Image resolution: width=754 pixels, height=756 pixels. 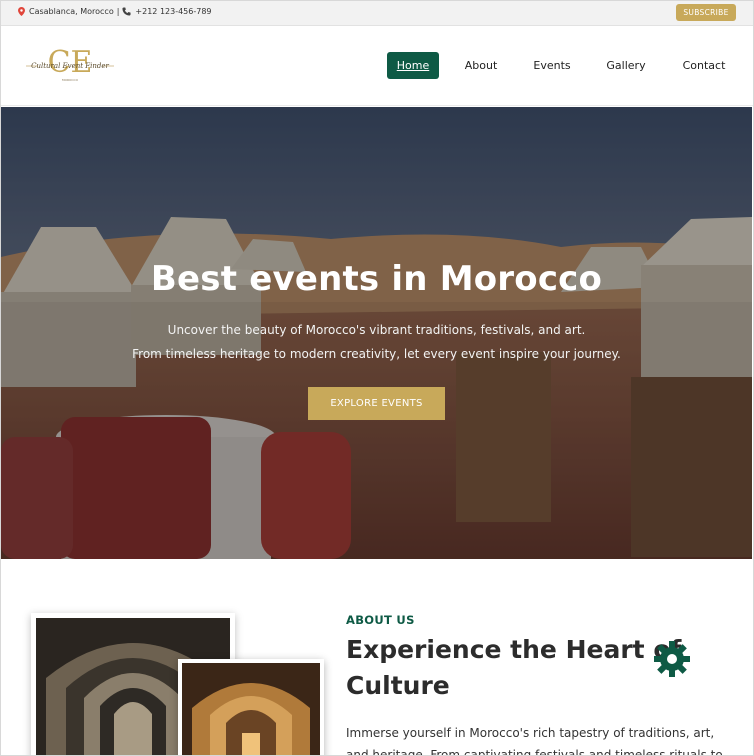 What do you see at coordinates (173, 11) in the screenshot?
I see `phone-text: +212 123-456-789` at bounding box center [173, 11].